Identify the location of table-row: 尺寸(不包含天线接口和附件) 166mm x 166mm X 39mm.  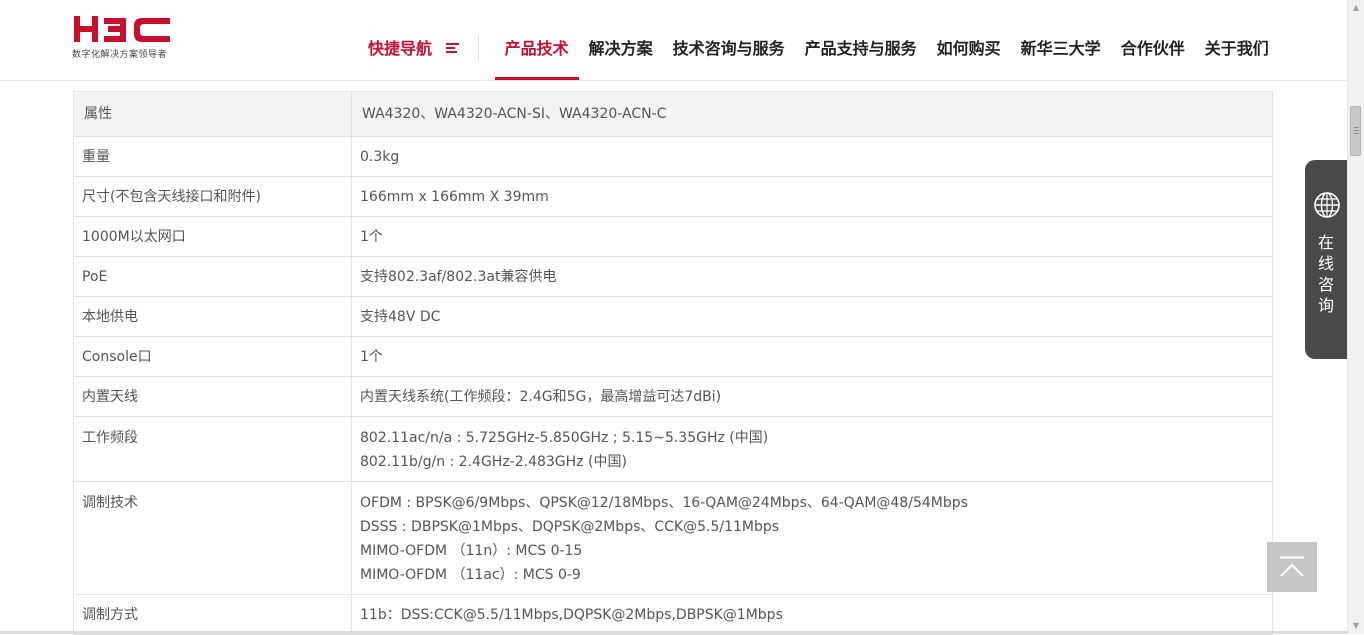
(673, 196).